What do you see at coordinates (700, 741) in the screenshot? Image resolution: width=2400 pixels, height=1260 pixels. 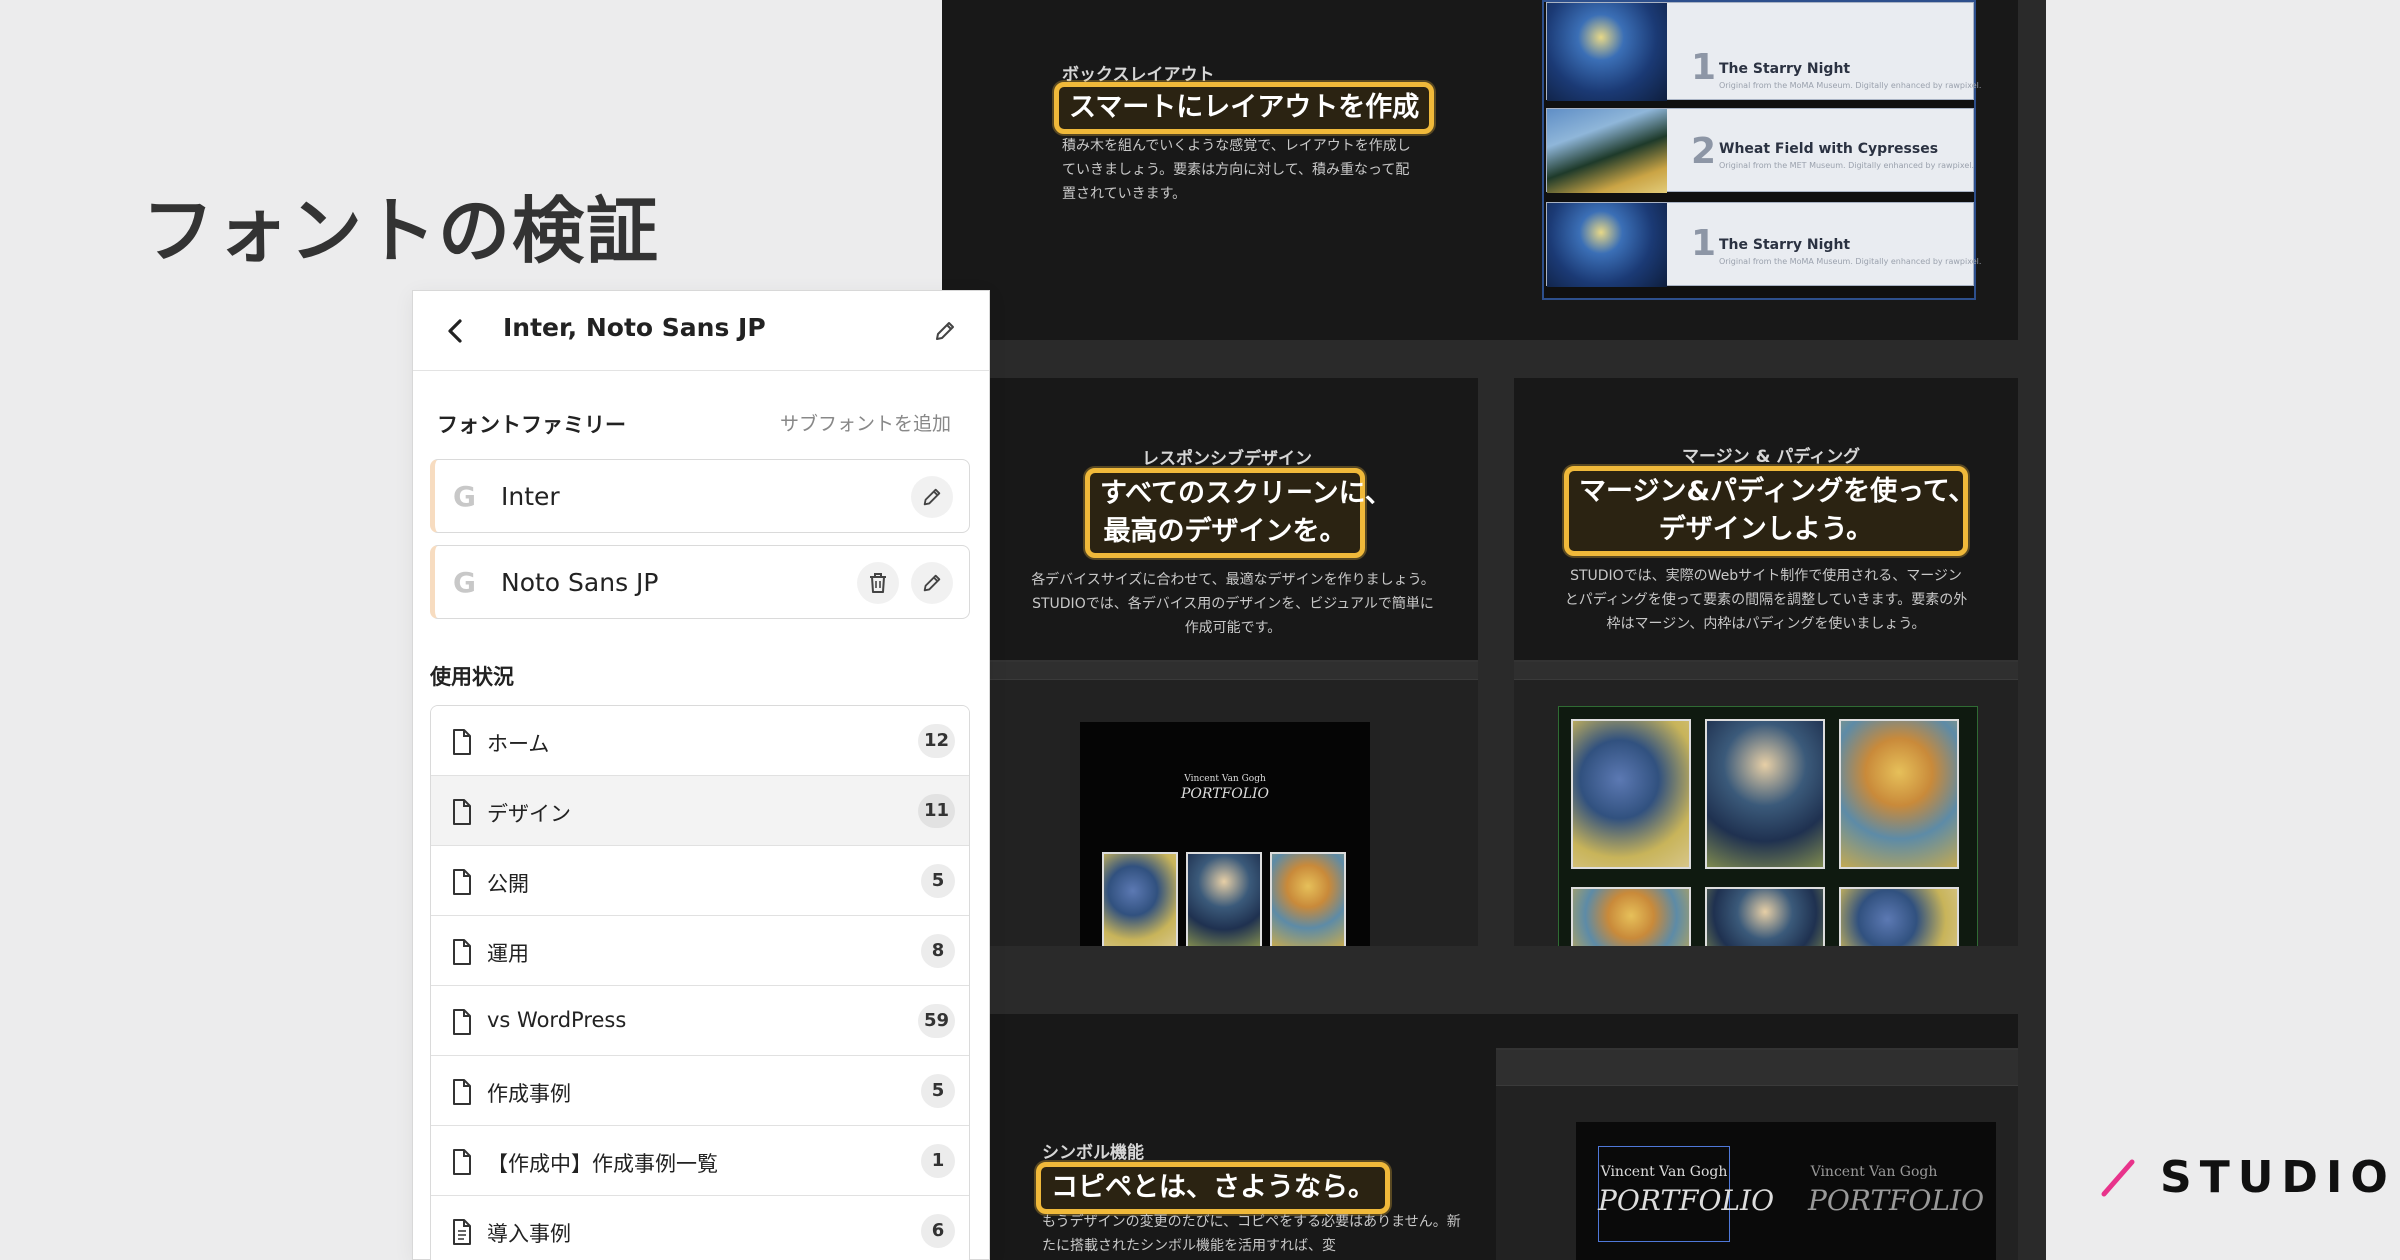 I see `usage-row-home: ホーム 12` at bounding box center [700, 741].